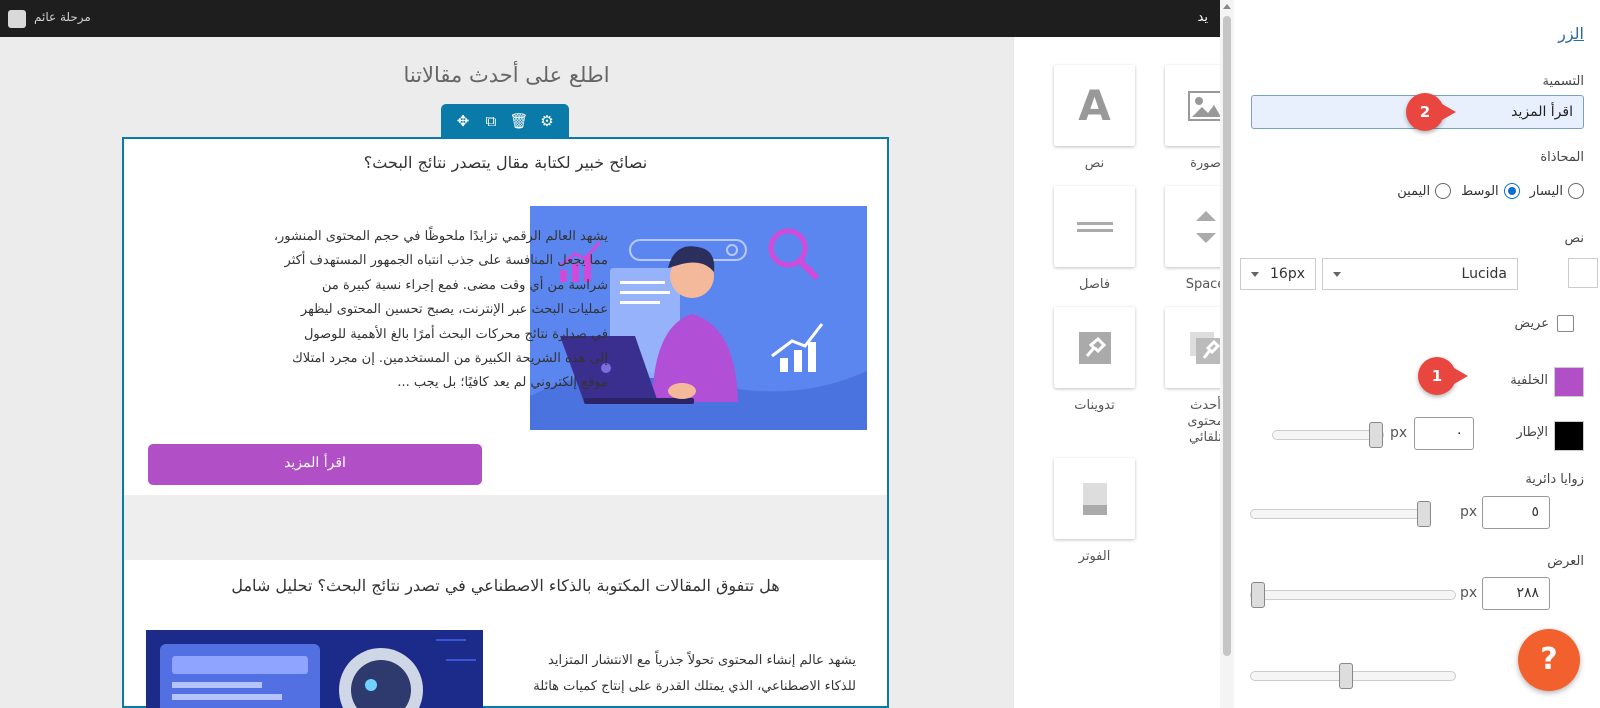 Image resolution: width=1600 pixels, height=708 pixels. Describe the element at coordinates (1353, 595) in the screenshot. I see `button-width-slider` at that location.